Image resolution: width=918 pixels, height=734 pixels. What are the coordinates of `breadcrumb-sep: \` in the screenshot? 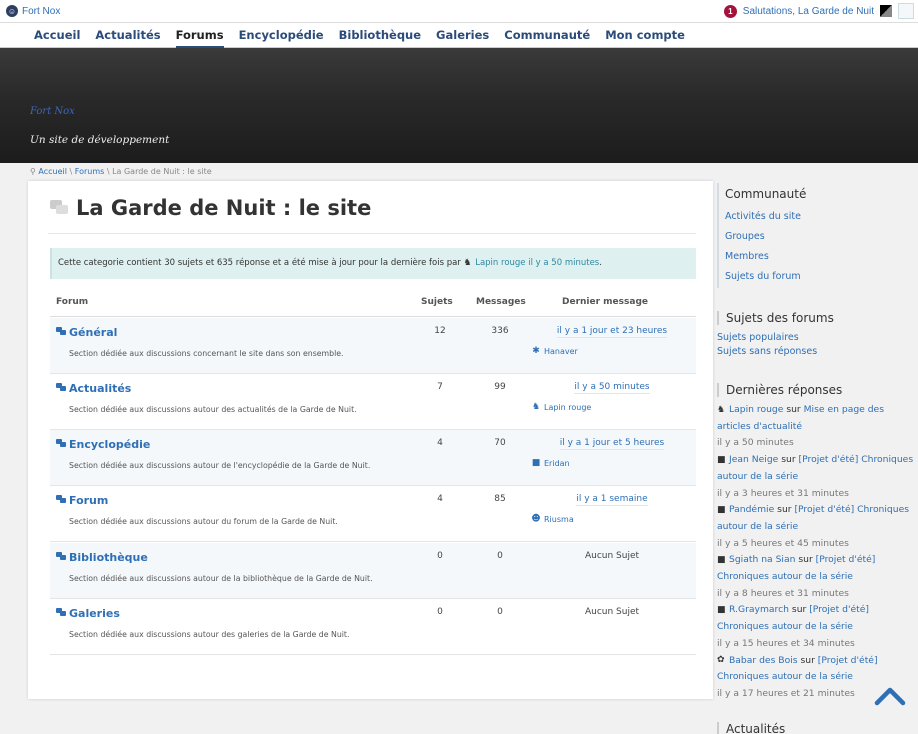 It's located at (70, 171).